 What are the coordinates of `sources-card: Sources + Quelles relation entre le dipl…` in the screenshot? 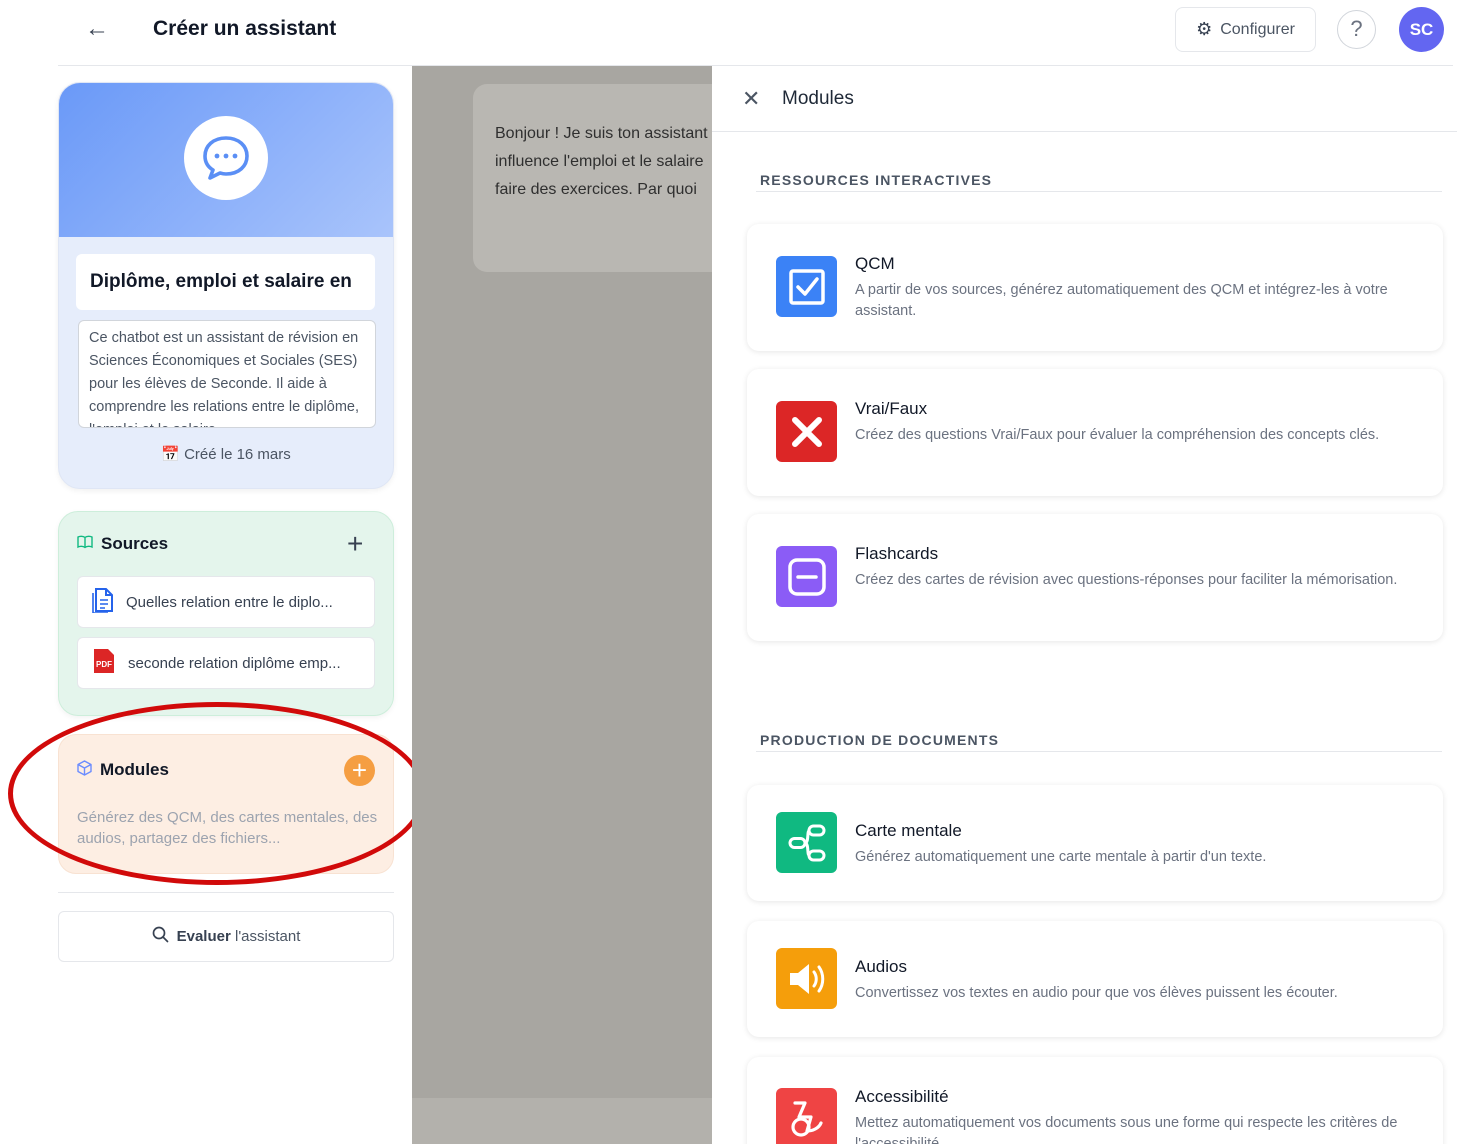 It's located at (226, 613).